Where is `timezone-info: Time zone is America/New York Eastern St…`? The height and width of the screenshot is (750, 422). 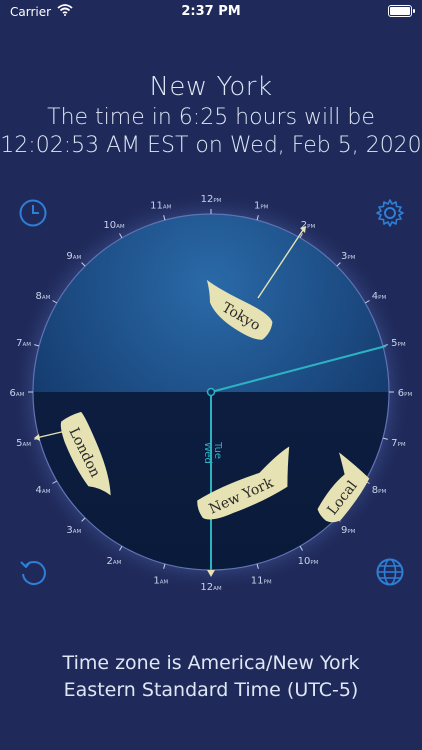
timezone-info: Time zone is America/New York Eastern St… is located at coordinates (211, 677).